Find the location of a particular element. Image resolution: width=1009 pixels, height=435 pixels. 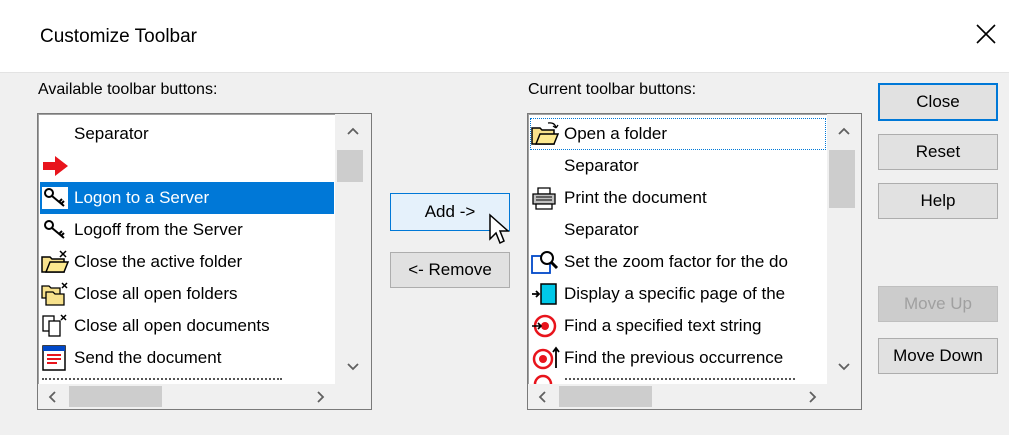

close-button: Close is located at coordinates (938, 102).